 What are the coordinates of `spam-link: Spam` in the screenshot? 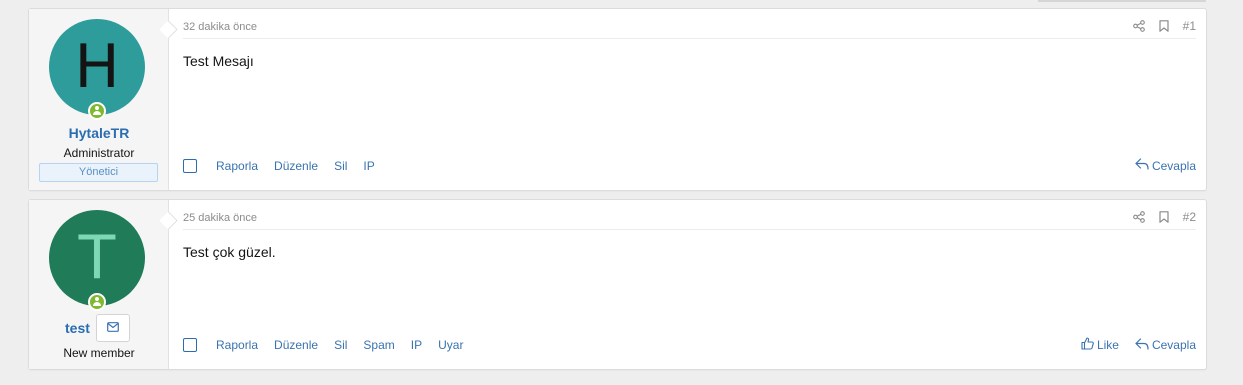 It's located at (378, 345).